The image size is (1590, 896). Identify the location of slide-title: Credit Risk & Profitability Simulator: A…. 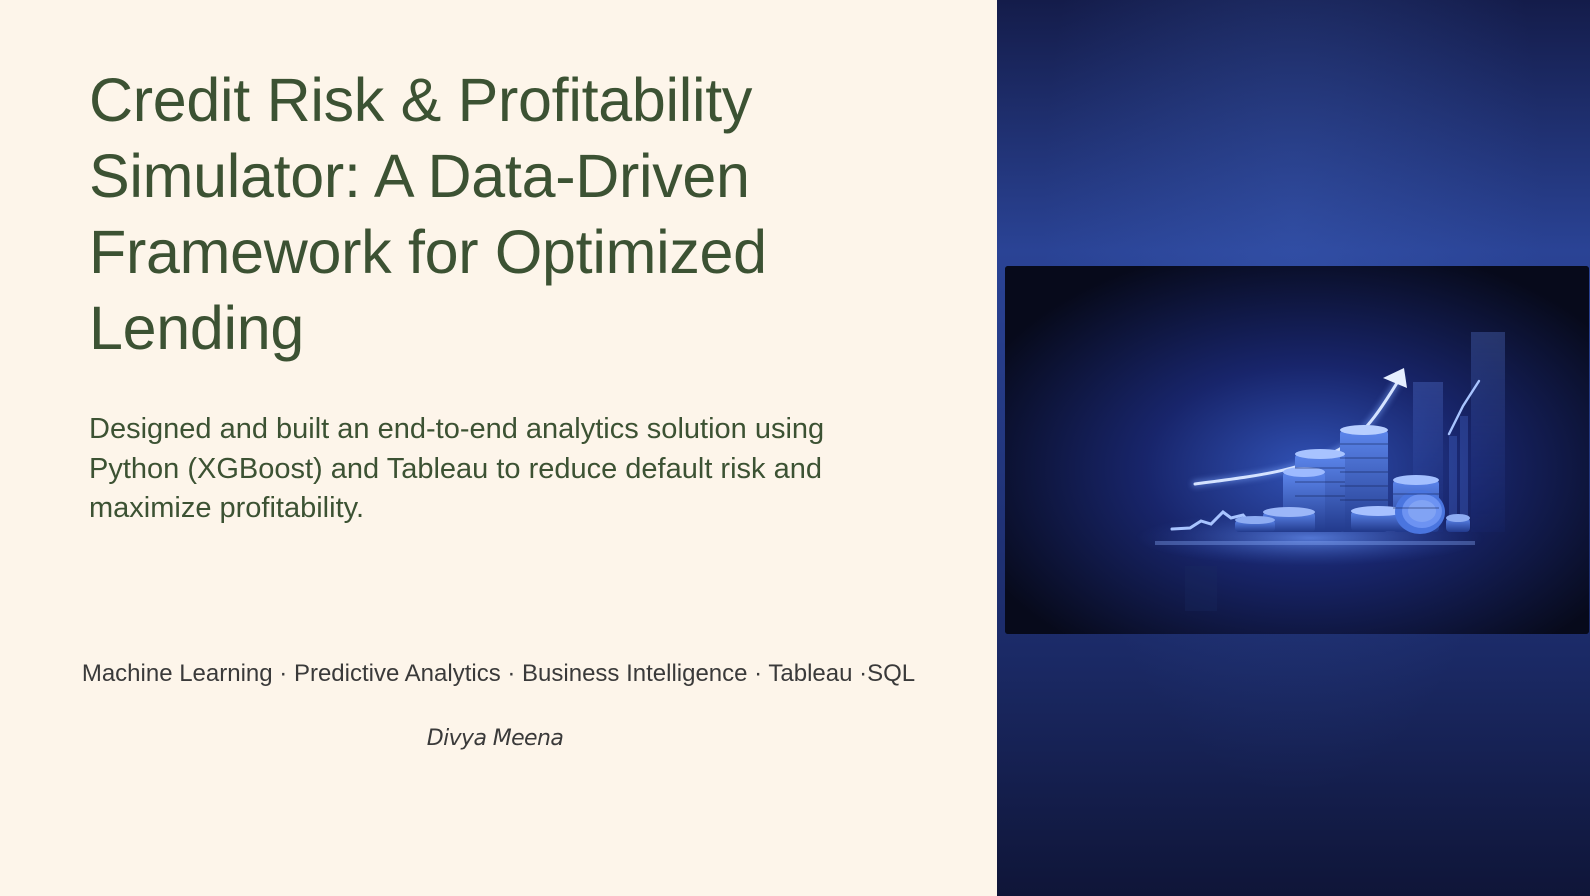
(428, 214).